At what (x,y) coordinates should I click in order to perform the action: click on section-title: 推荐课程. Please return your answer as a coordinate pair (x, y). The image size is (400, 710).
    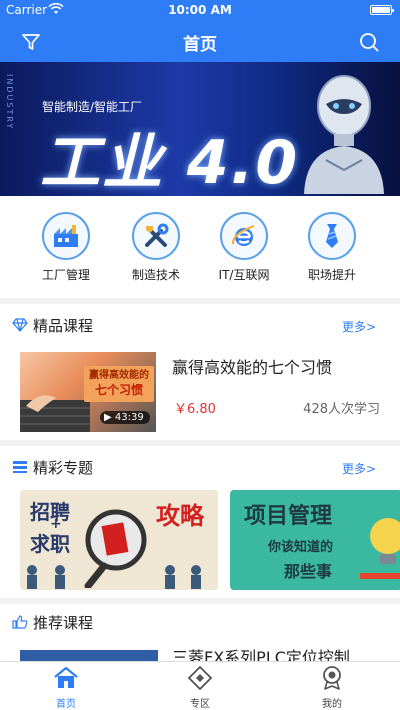
    Looking at the image, I should click on (63, 623).